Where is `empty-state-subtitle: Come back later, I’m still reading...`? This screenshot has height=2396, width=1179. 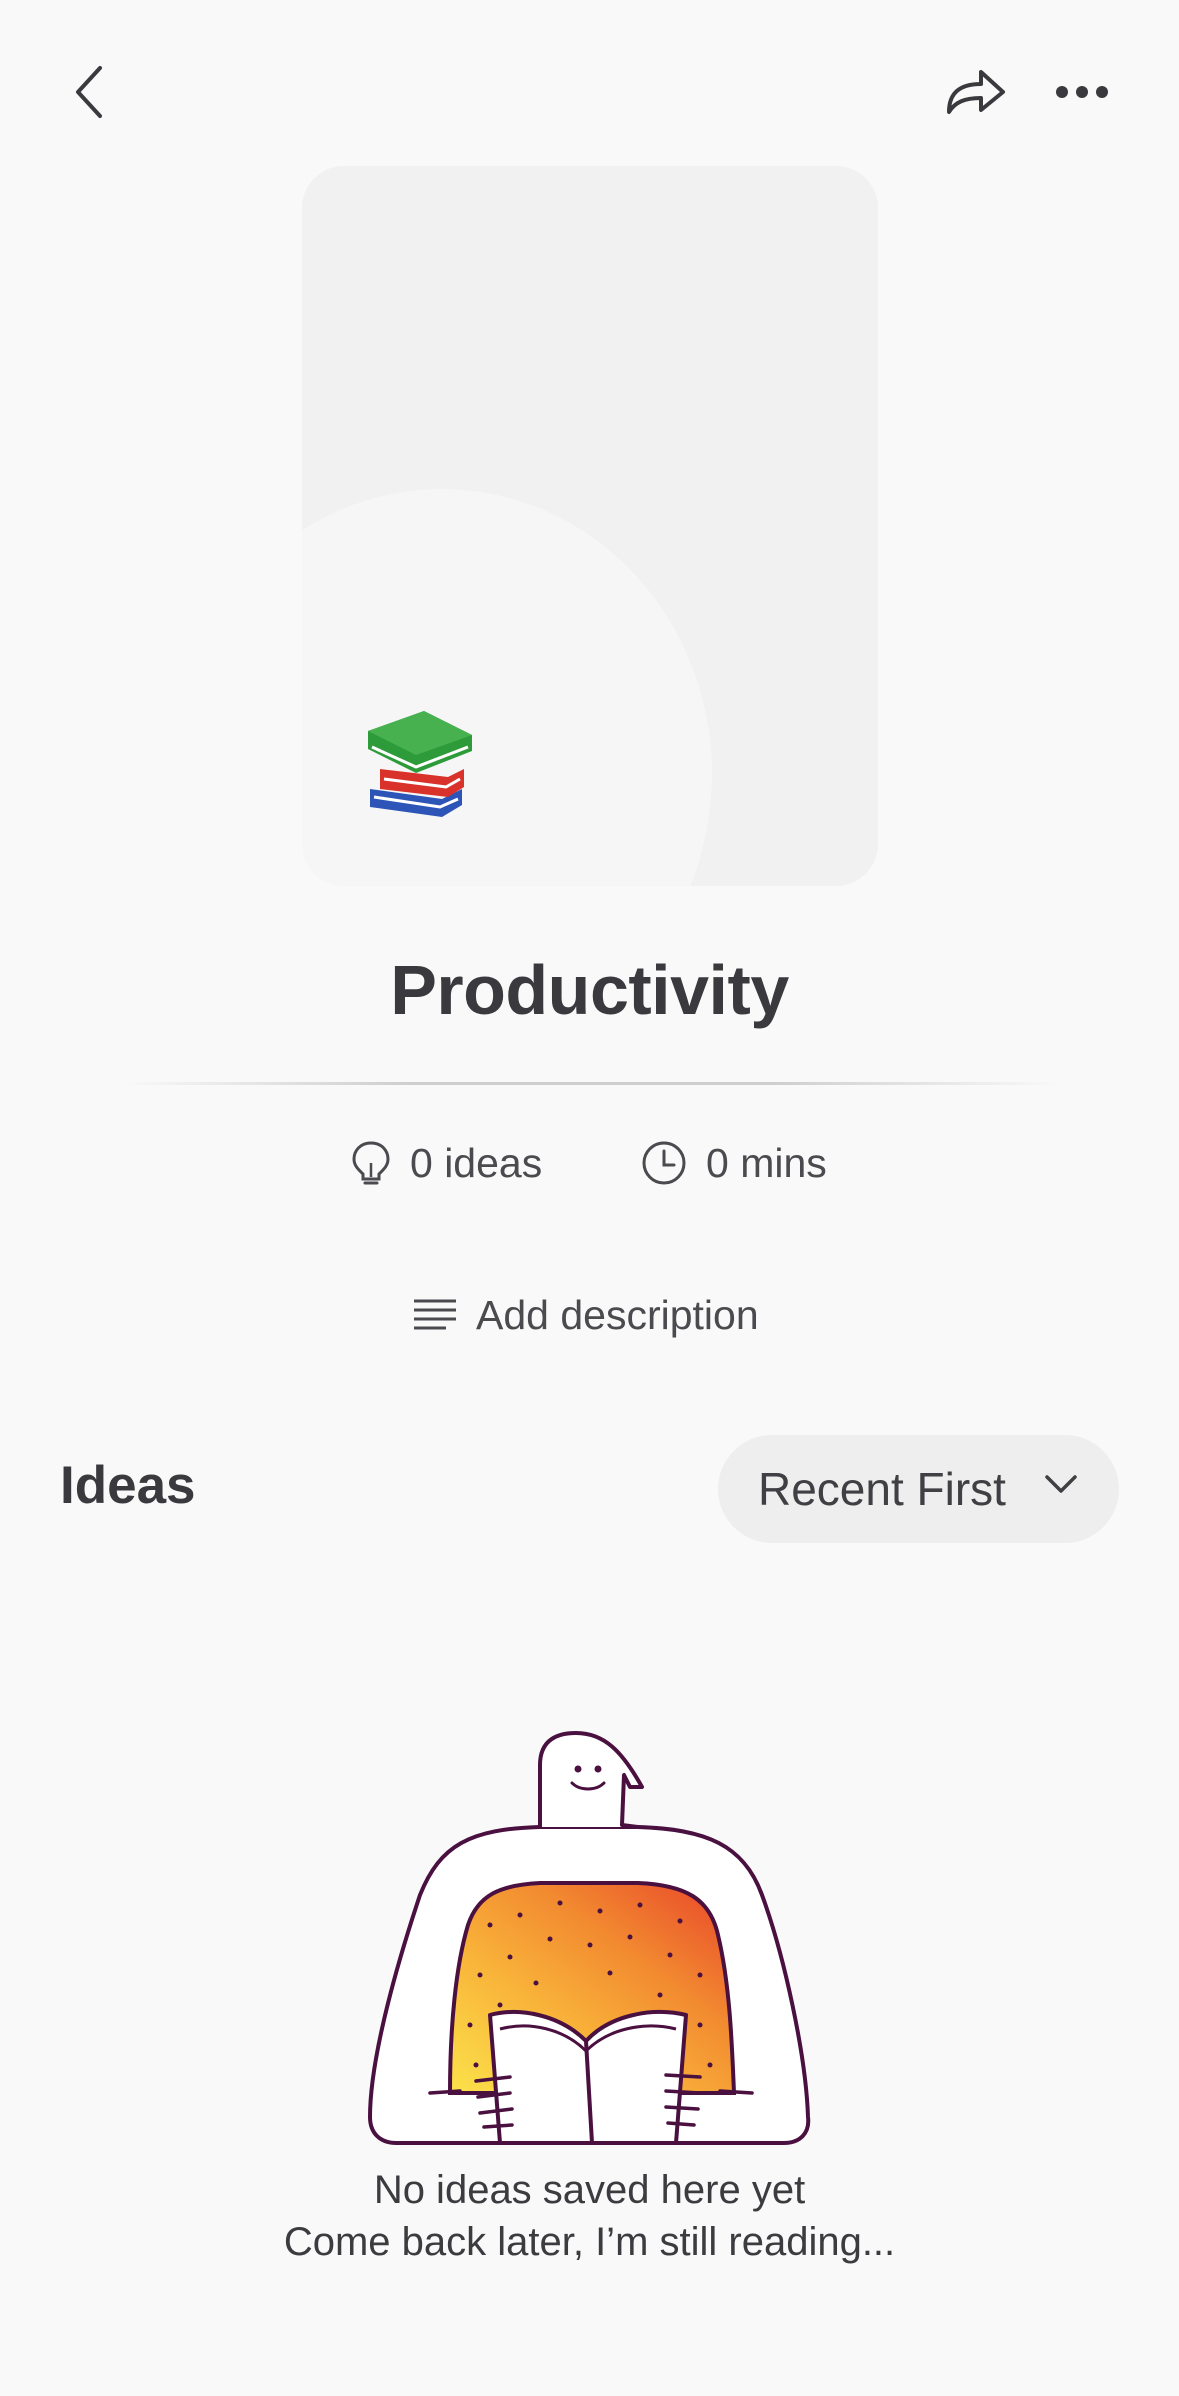 empty-state-subtitle: Come back later, I’m still reading... is located at coordinates (589, 2242).